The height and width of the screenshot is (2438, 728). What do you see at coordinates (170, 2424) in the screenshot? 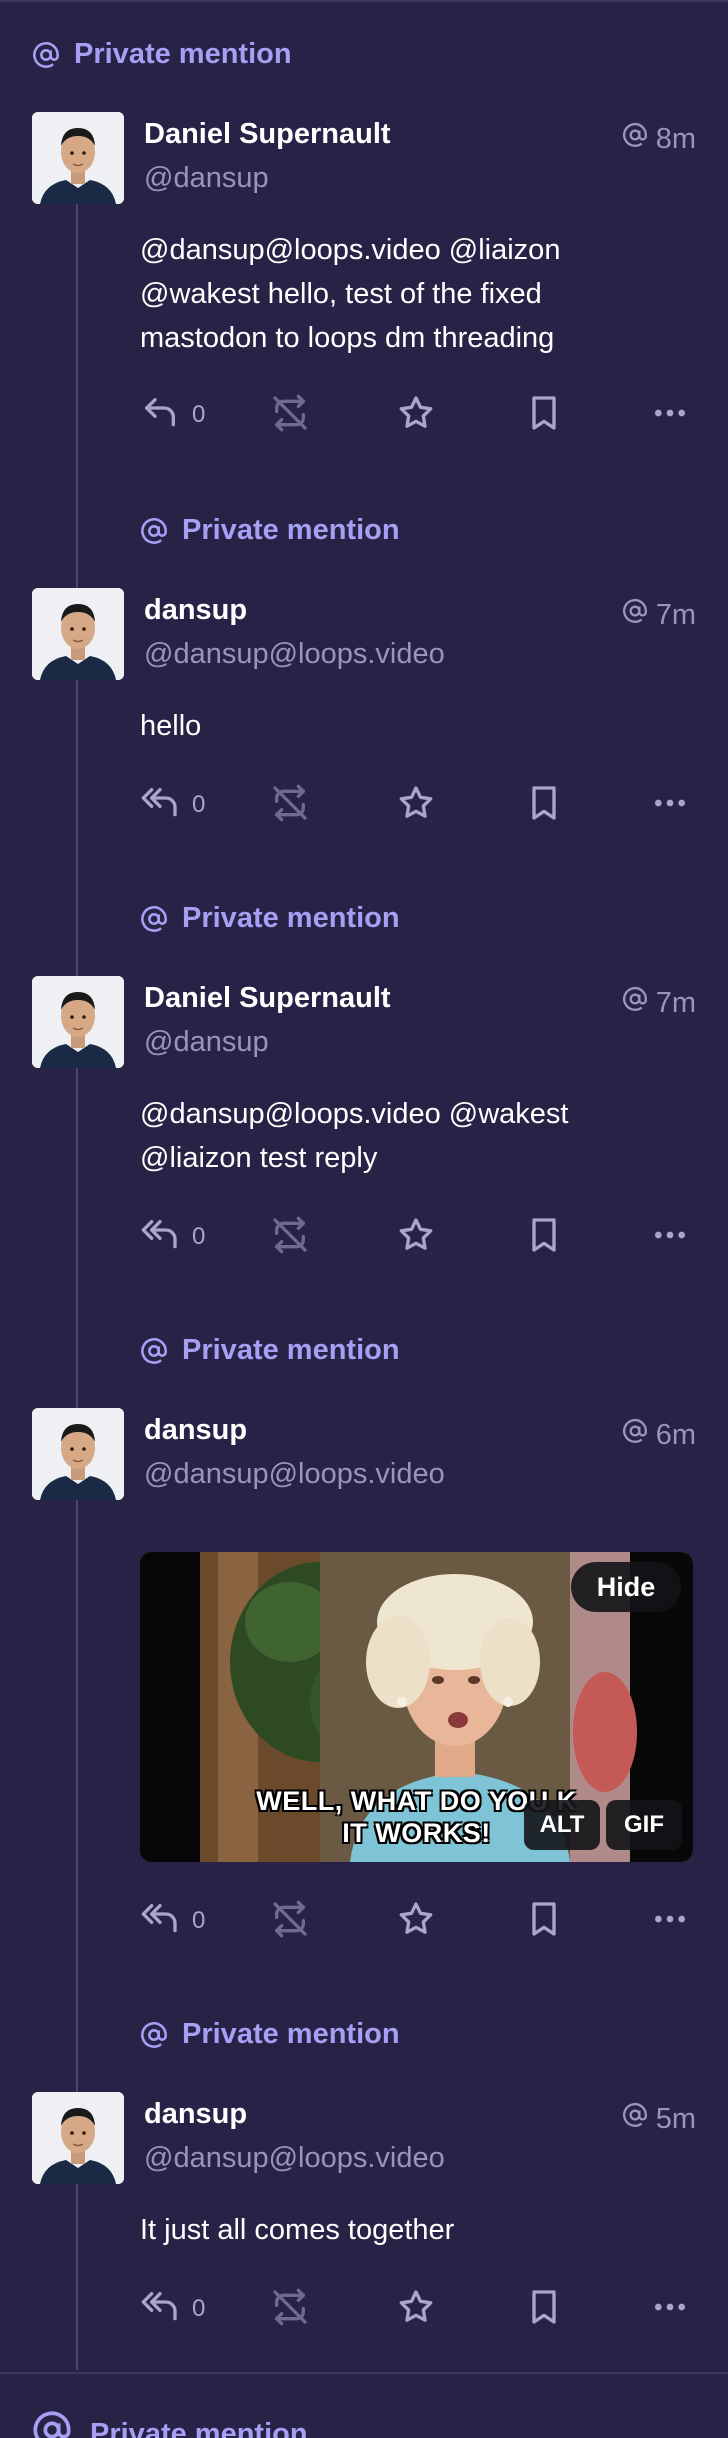
I see `private-mention-header-partial: Private mention` at bounding box center [170, 2424].